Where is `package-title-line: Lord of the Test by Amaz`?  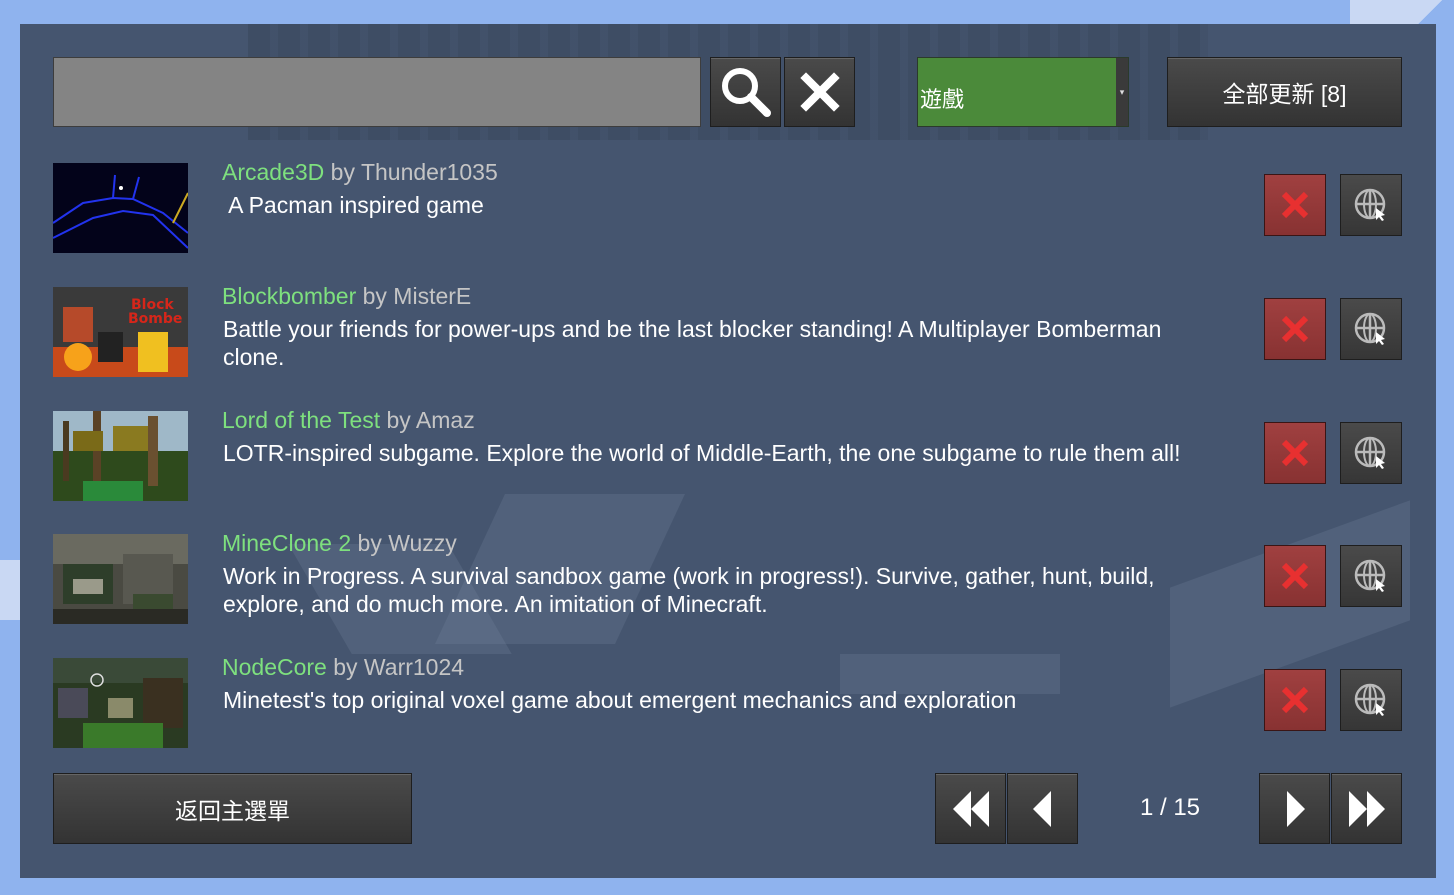
package-title-line: Lord of the Test by Amaz is located at coordinates (348, 420).